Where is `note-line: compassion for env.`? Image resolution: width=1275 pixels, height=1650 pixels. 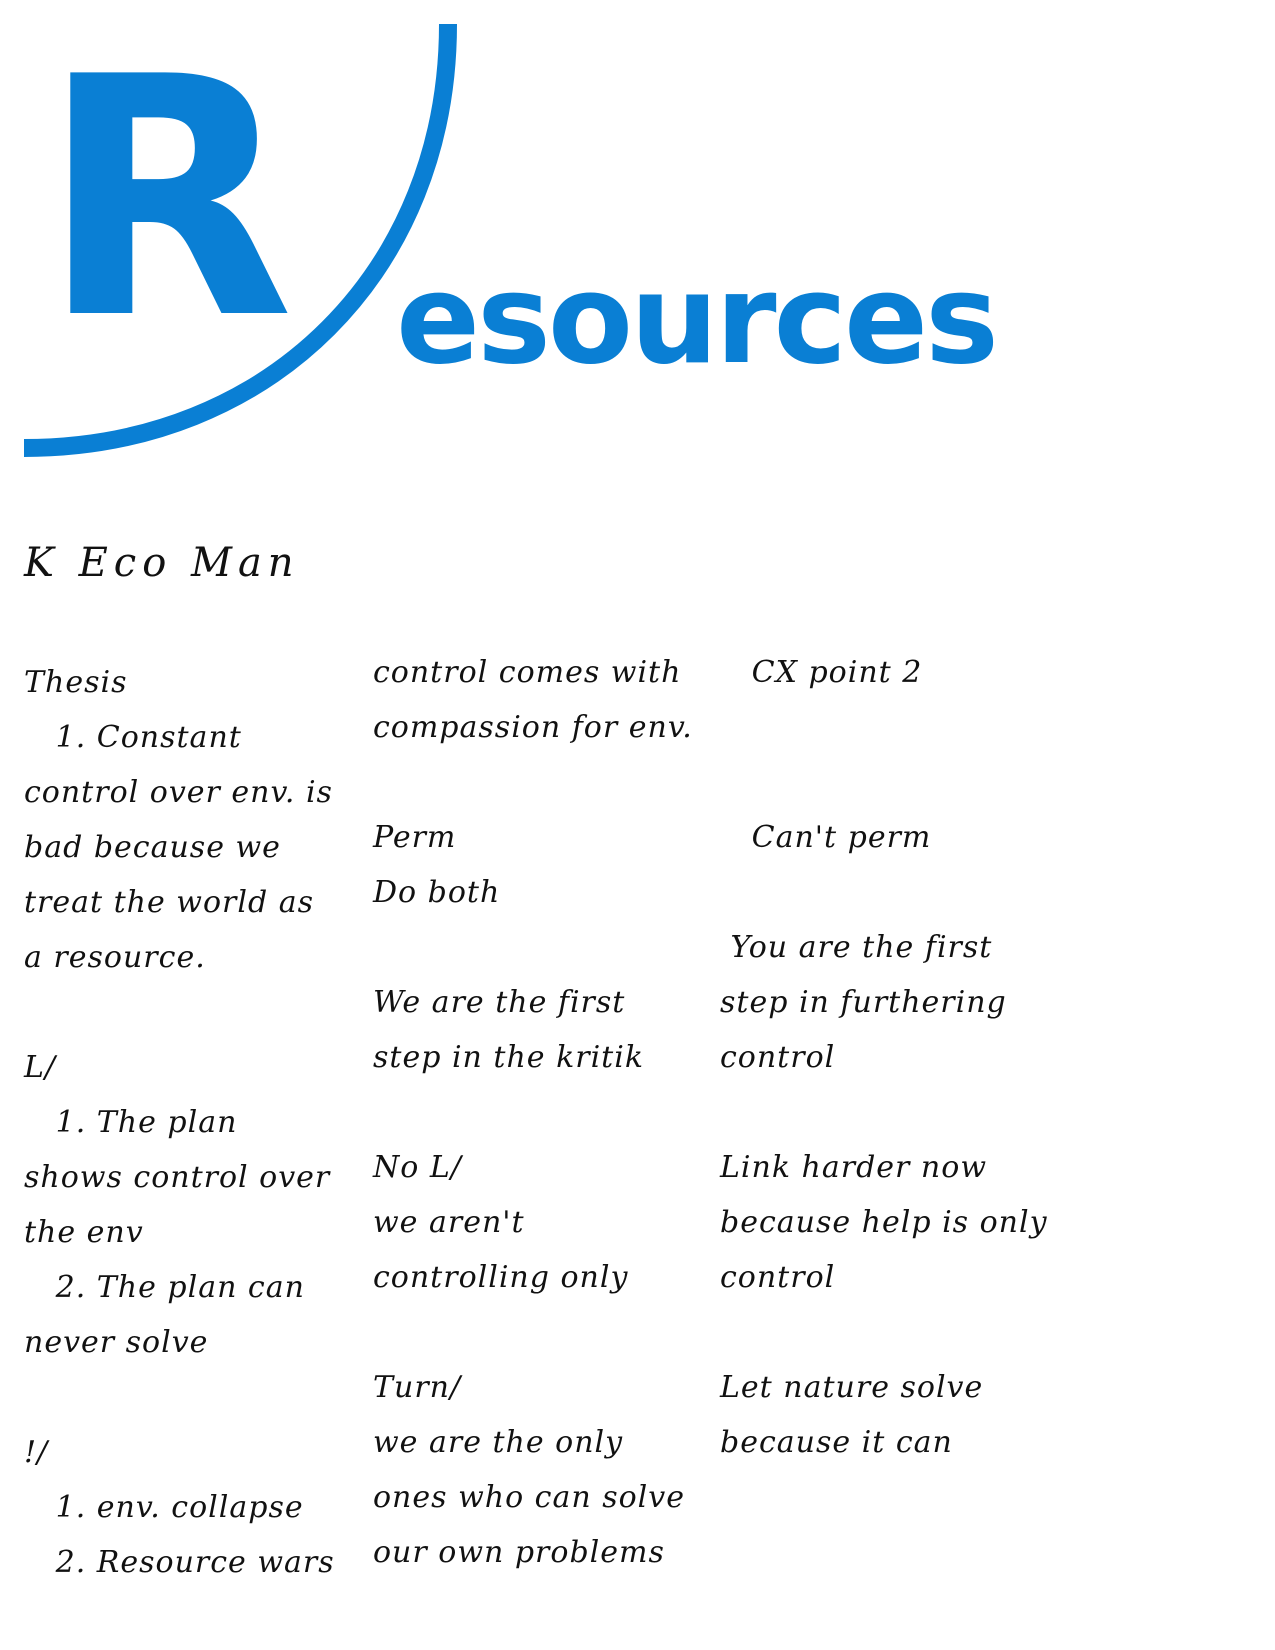 note-line: compassion for env. is located at coordinates (533, 727).